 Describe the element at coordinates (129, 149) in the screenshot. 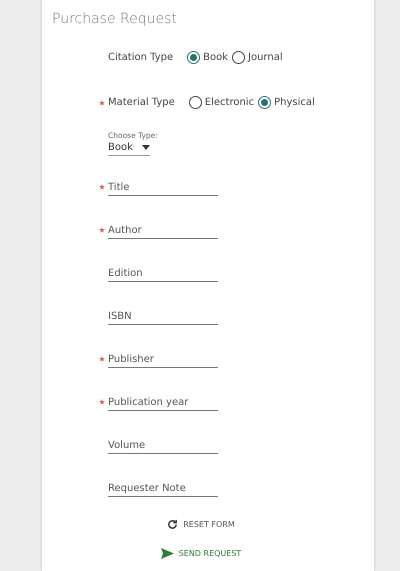

I see `type-select: Book` at that location.